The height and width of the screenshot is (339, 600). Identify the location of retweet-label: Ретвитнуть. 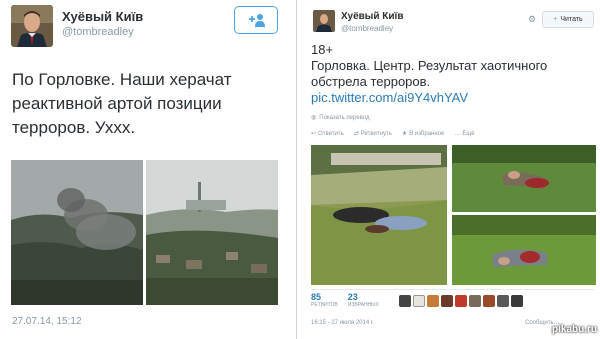
(376, 133).